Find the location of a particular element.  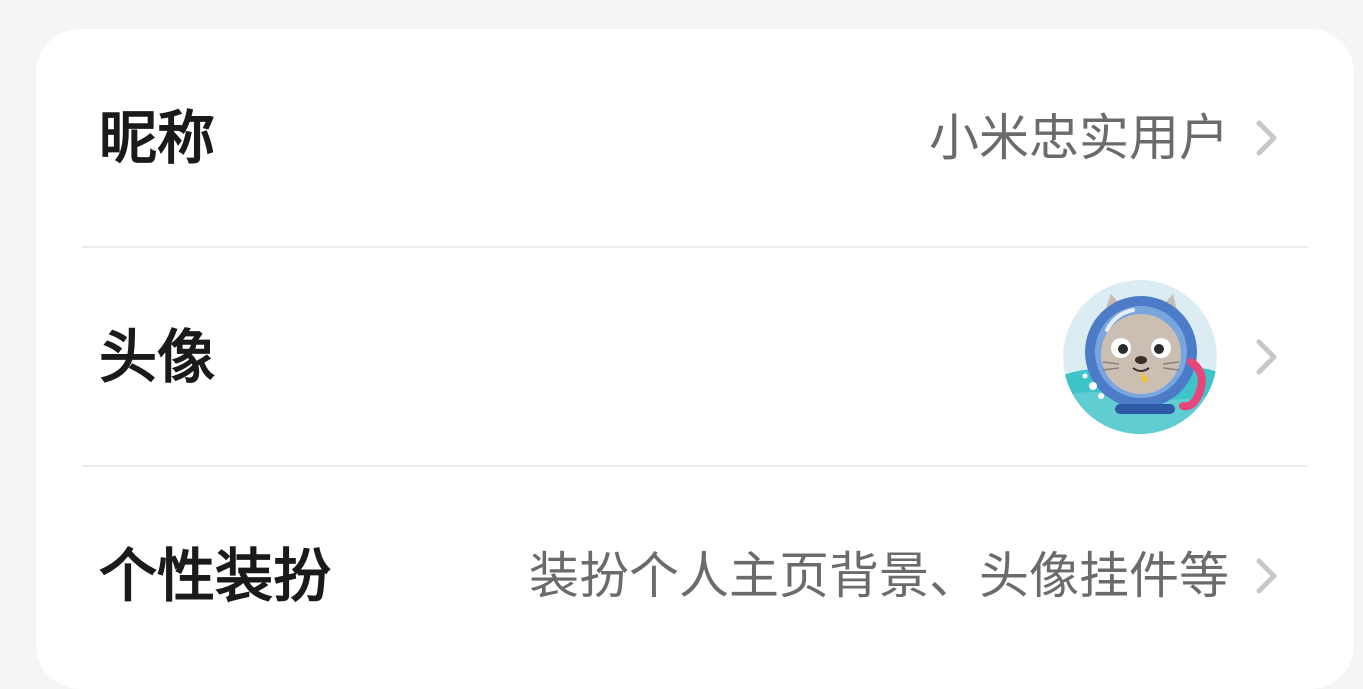

avatar is located at coordinates (1140, 357).